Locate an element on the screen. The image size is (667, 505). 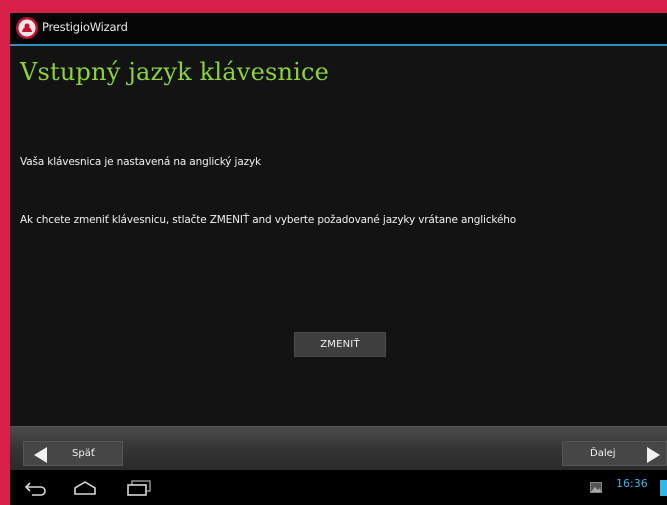
prestigio-logo-icon is located at coordinates (27, 28).